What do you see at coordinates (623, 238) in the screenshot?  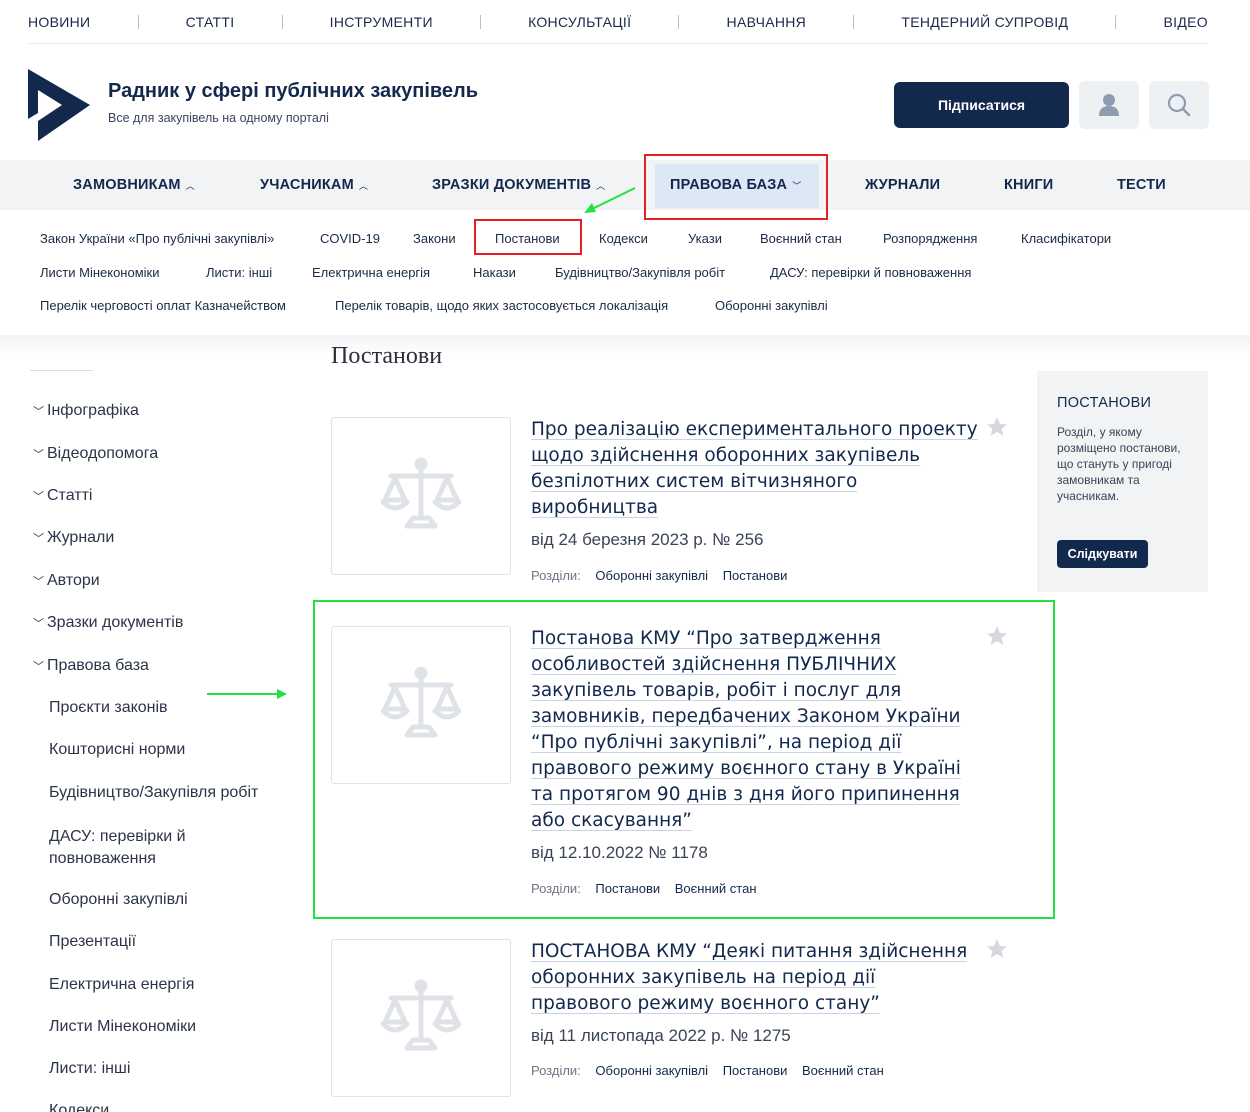 I see `submenu-codes: Кодекси` at bounding box center [623, 238].